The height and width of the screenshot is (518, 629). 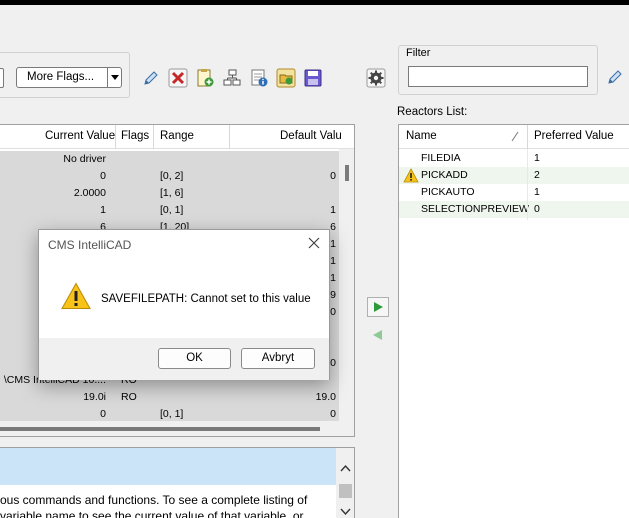 What do you see at coordinates (84, 159) in the screenshot?
I see `cell-current: No driver` at bounding box center [84, 159].